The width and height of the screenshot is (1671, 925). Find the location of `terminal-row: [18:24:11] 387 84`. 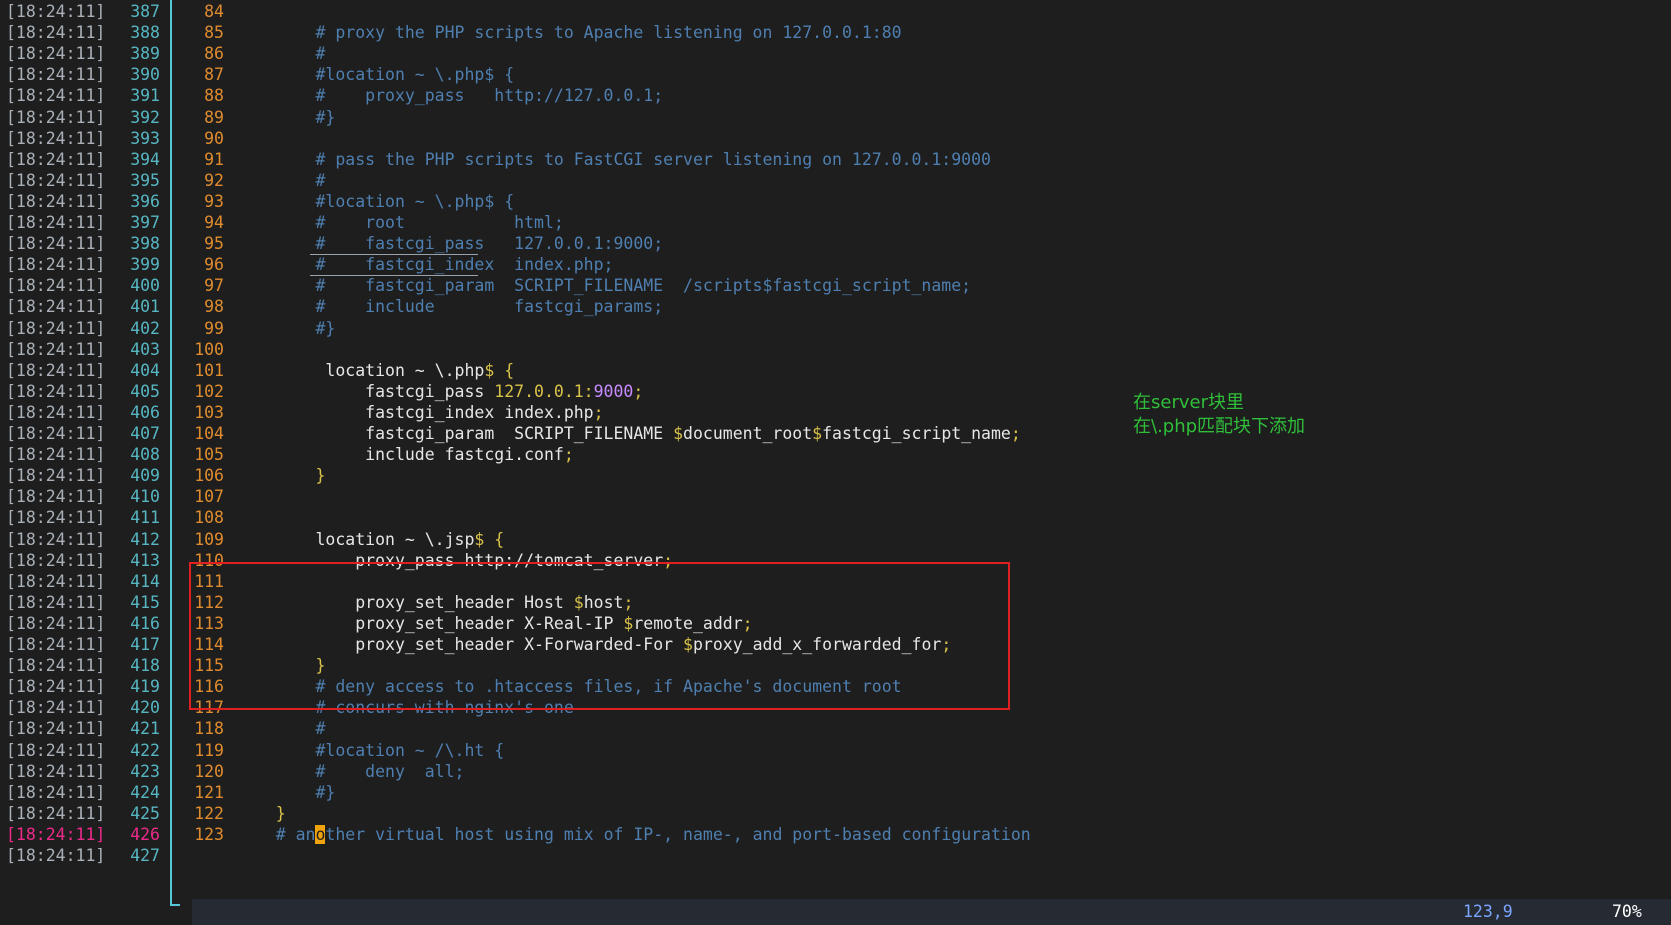

terminal-row: [18:24:11] 387 84 is located at coordinates (835, 12).